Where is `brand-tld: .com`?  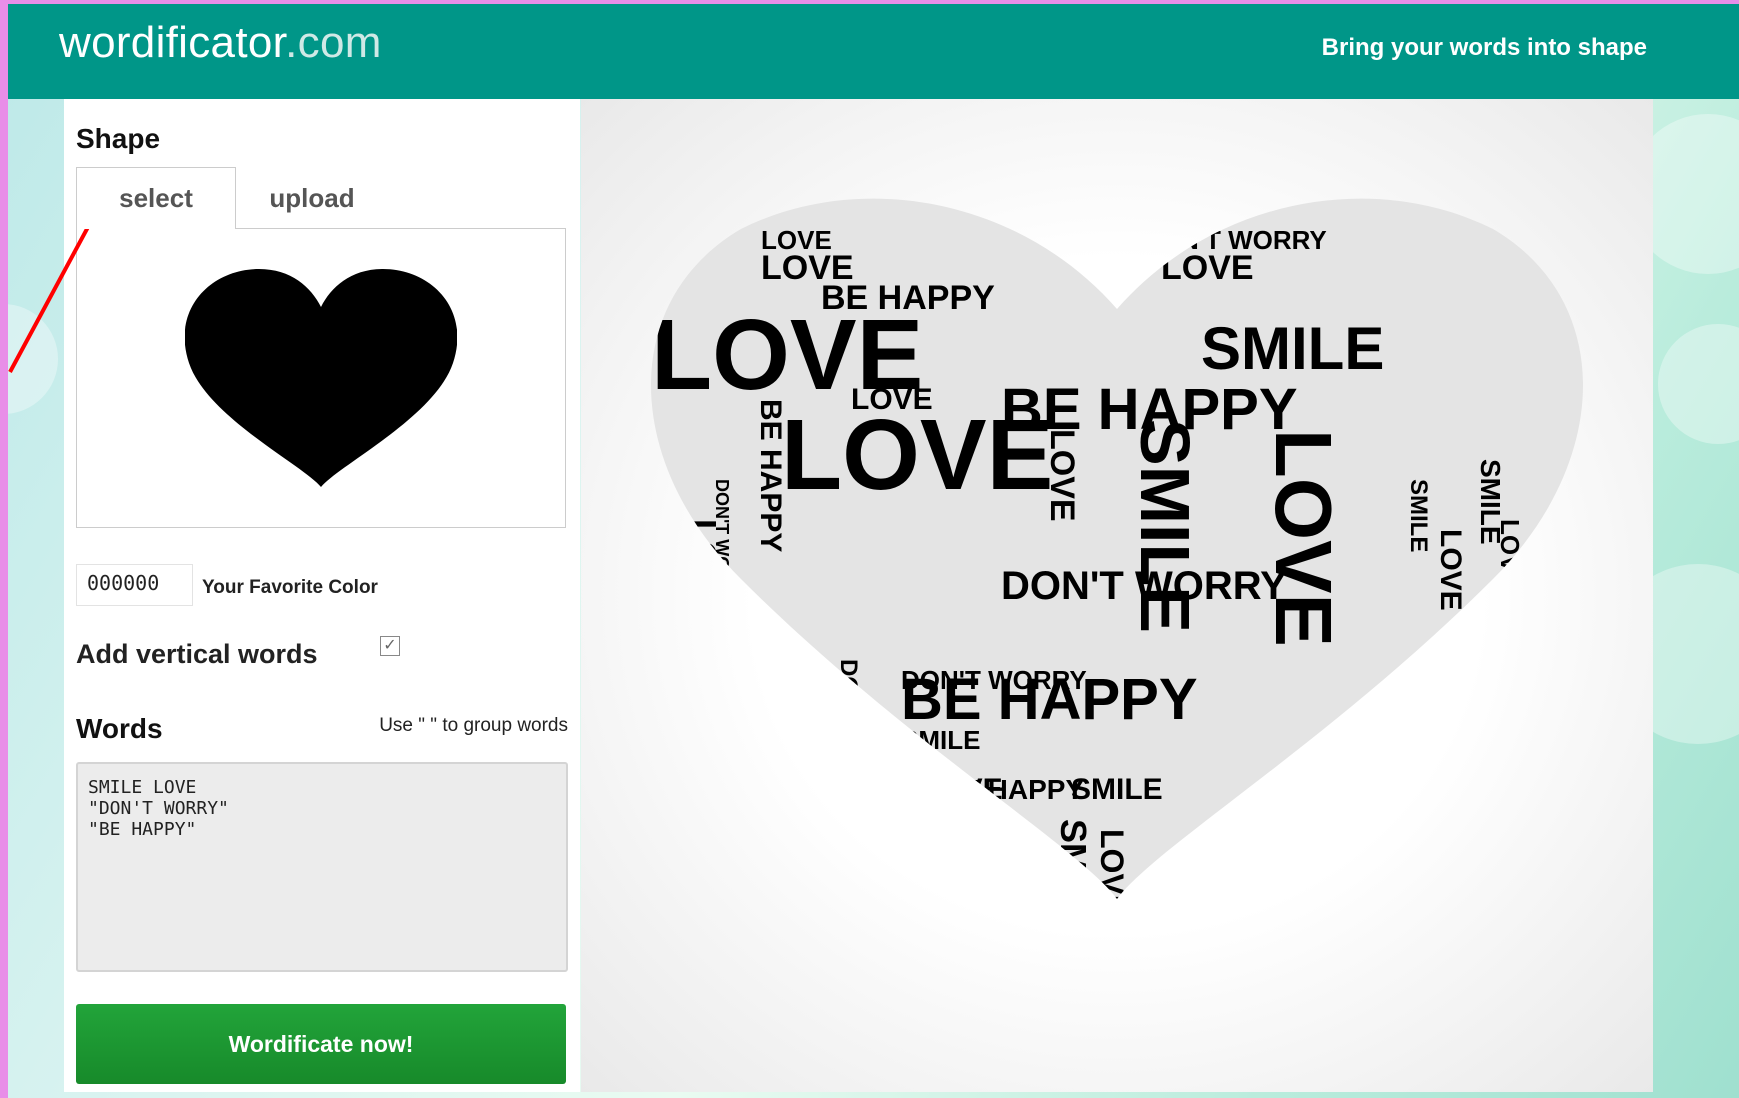 brand-tld: .com is located at coordinates (333, 42).